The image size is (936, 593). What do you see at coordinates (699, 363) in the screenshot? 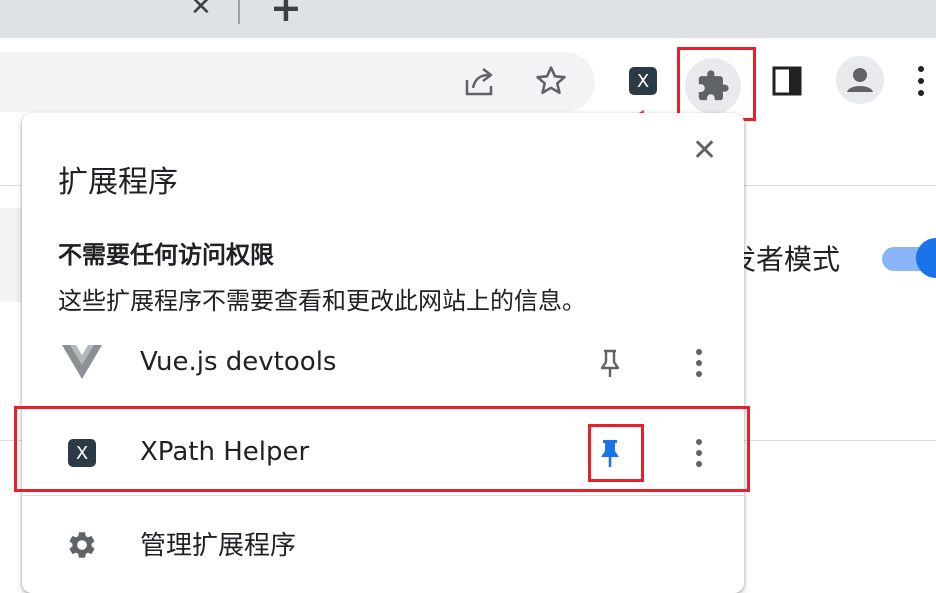
I see `more-options-icon` at bounding box center [699, 363].